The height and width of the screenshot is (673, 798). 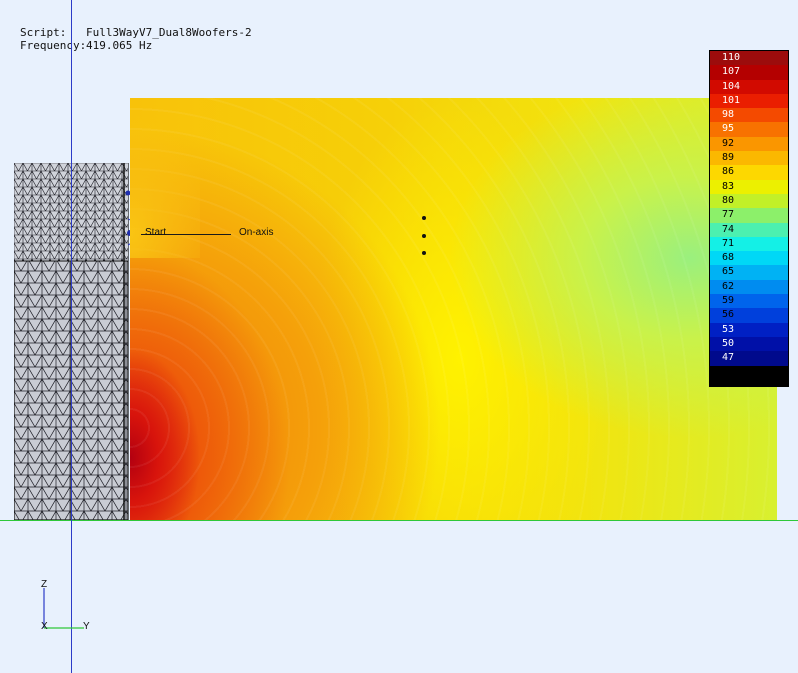 I want to click on legend-item: 92, so click(x=749, y=144).